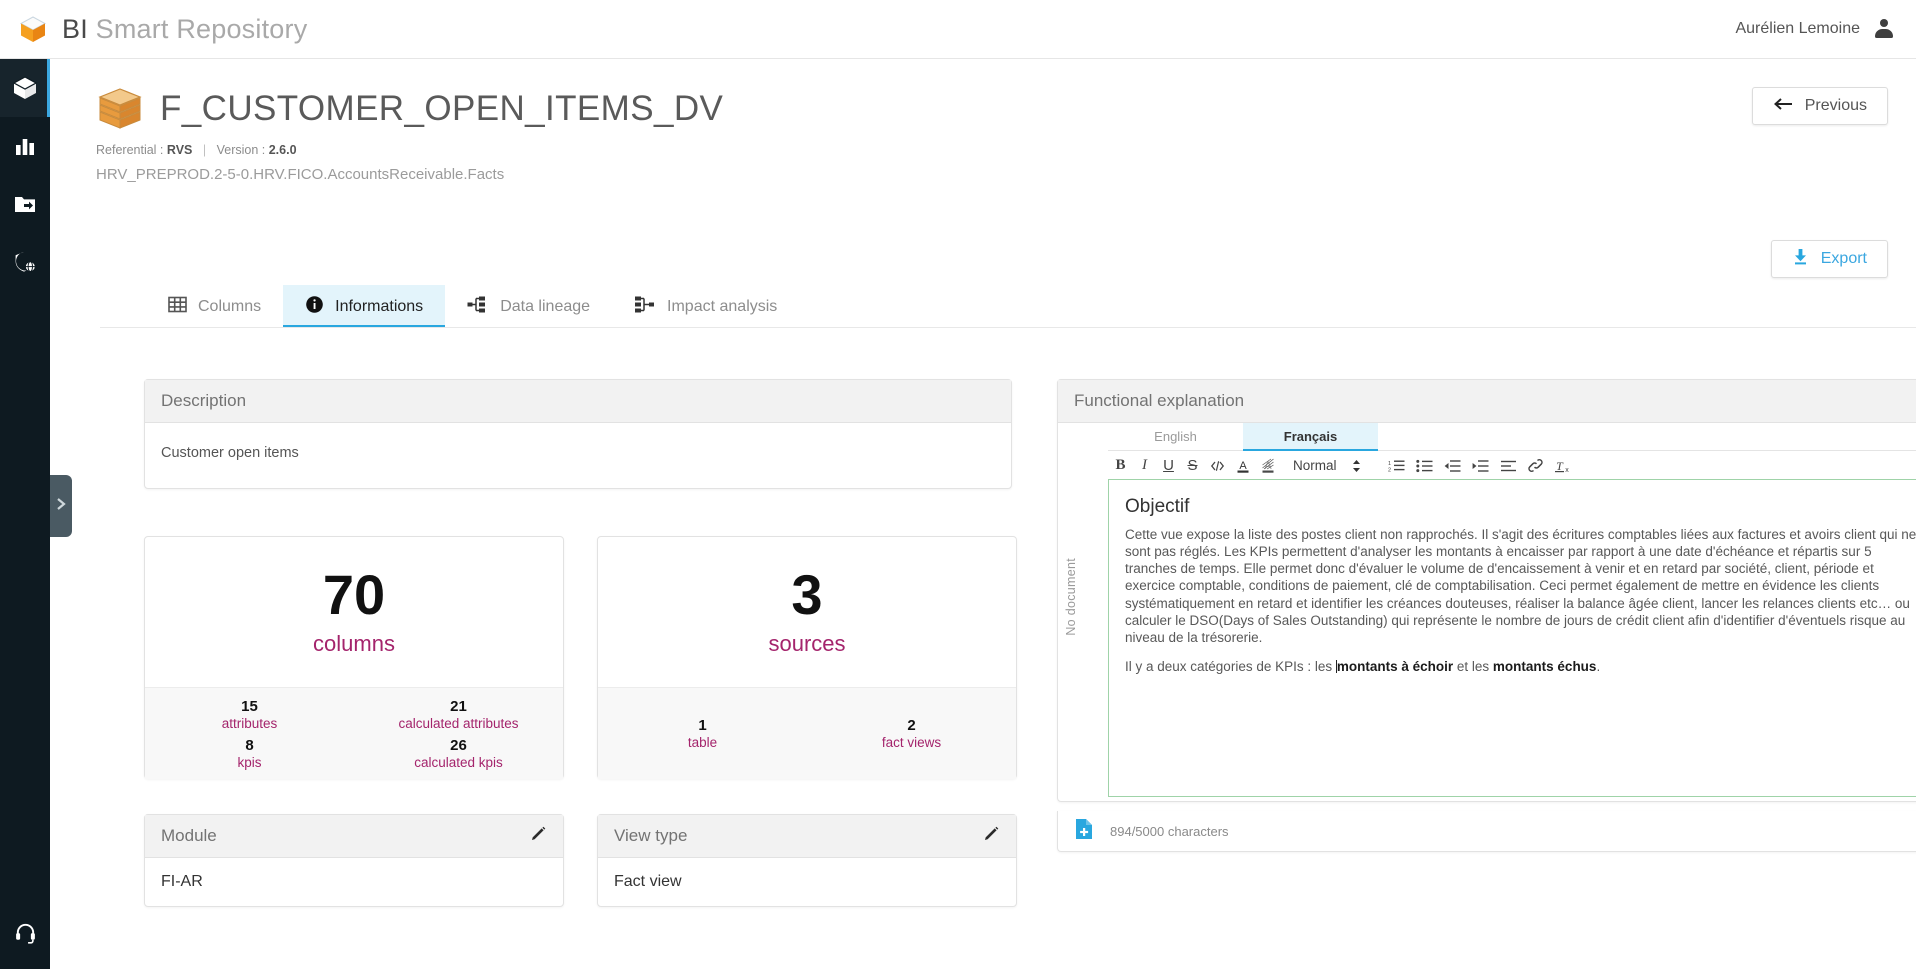 This screenshot has height=969, width=1916. I want to click on module-value: FI-AR, so click(182, 881).